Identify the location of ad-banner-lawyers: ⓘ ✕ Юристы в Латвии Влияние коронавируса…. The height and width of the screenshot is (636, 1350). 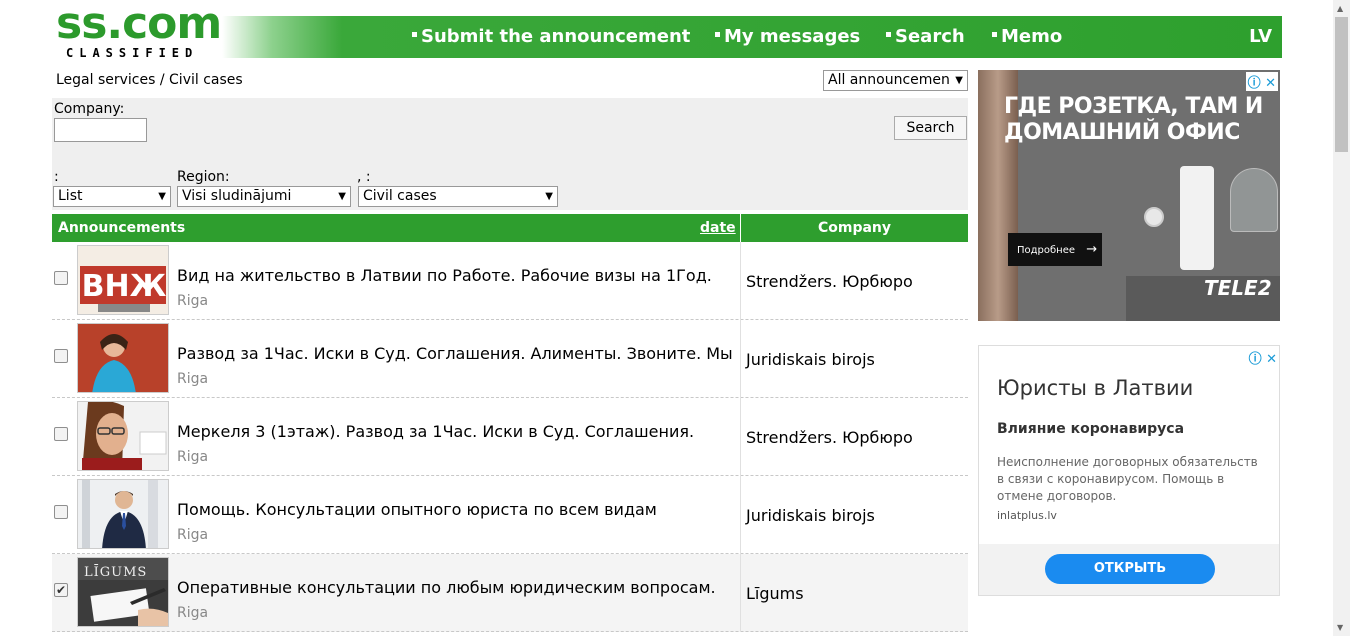
(1129, 470).